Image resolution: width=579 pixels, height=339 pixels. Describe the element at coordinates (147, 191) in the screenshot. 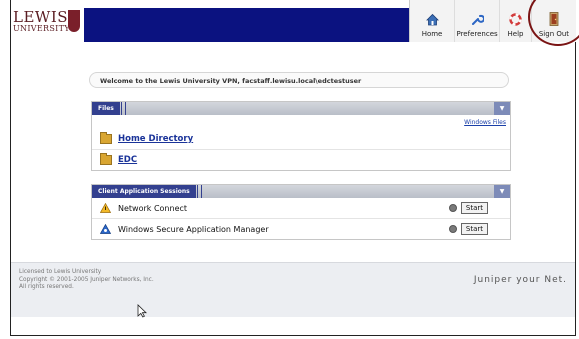

I see `sessions-panel-title: Client Application Sessions` at that location.